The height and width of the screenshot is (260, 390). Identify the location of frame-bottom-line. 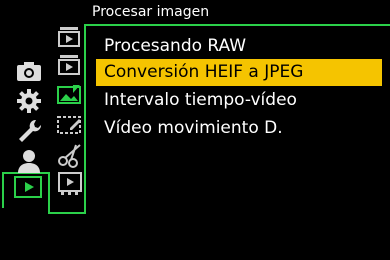
(67, 213).